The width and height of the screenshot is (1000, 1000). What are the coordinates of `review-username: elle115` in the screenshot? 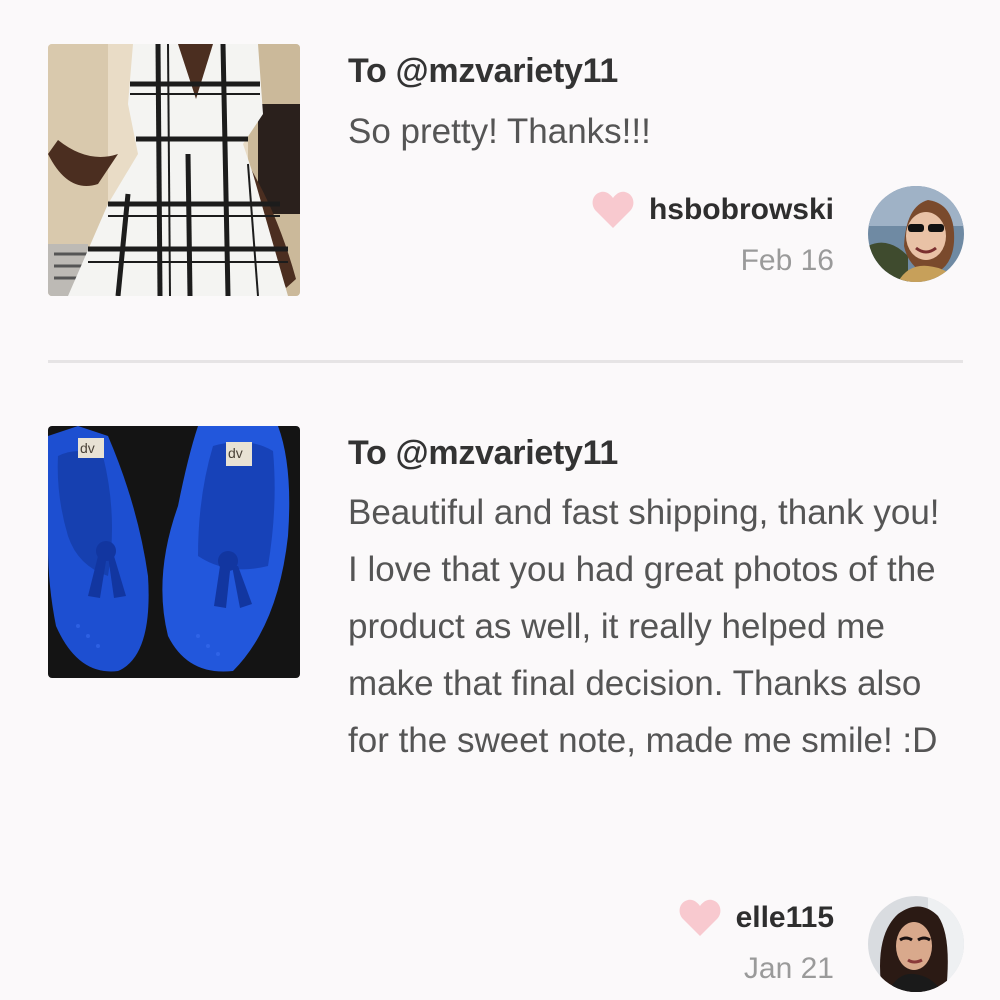 It's located at (785, 918).